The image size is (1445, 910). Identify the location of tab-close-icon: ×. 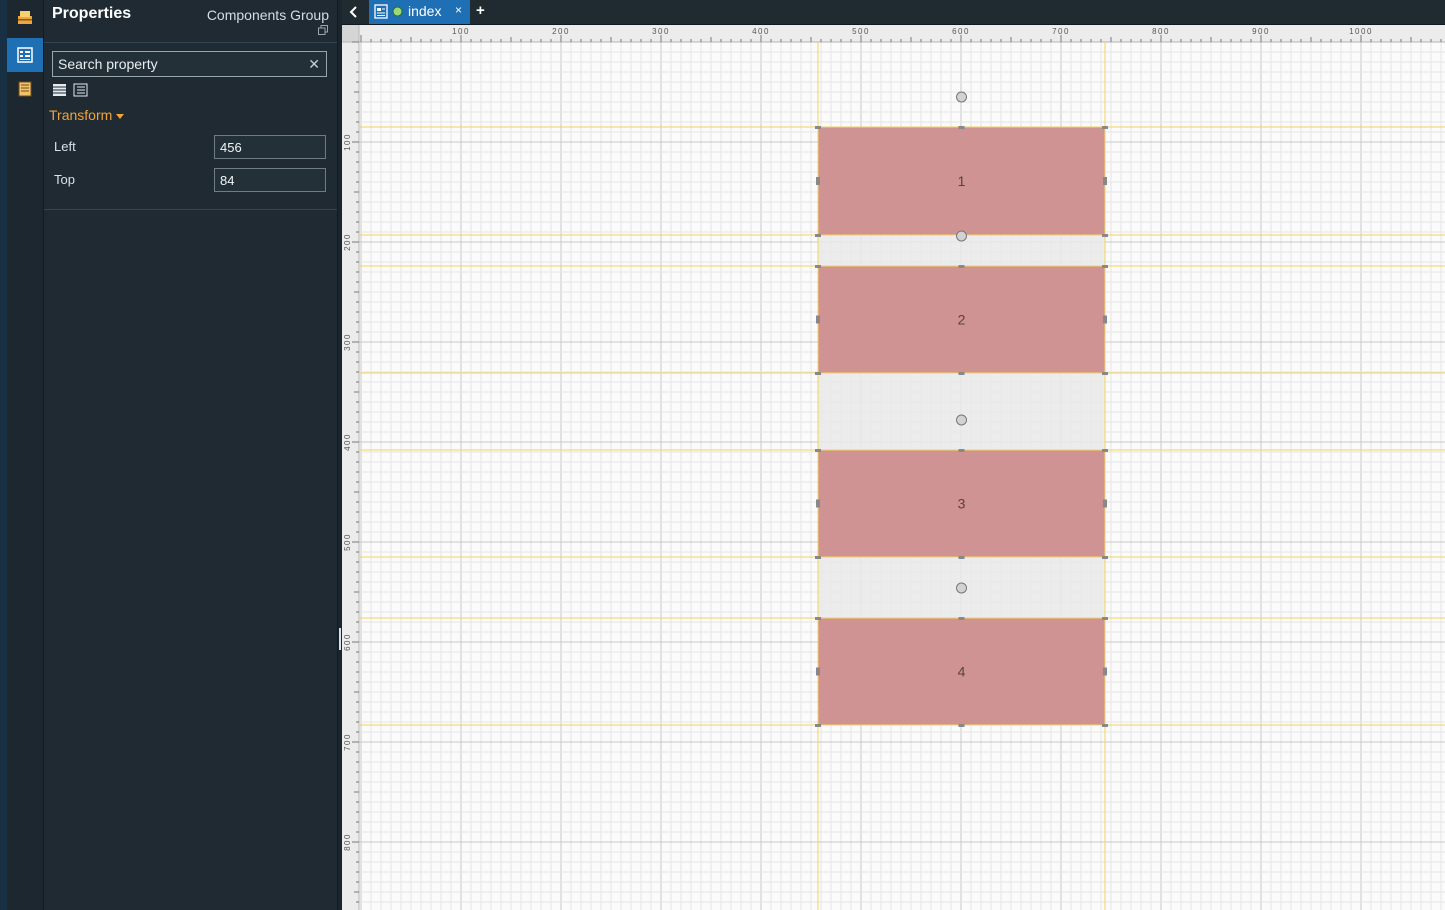
(458, 10).